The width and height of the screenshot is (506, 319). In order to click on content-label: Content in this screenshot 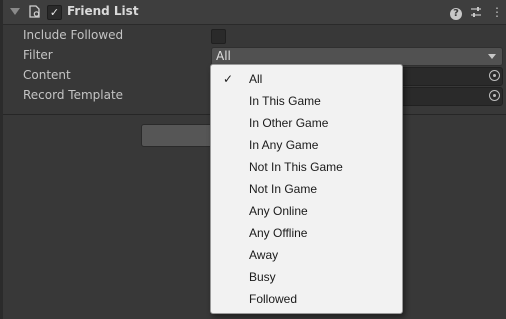, I will do `click(47, 75)`.